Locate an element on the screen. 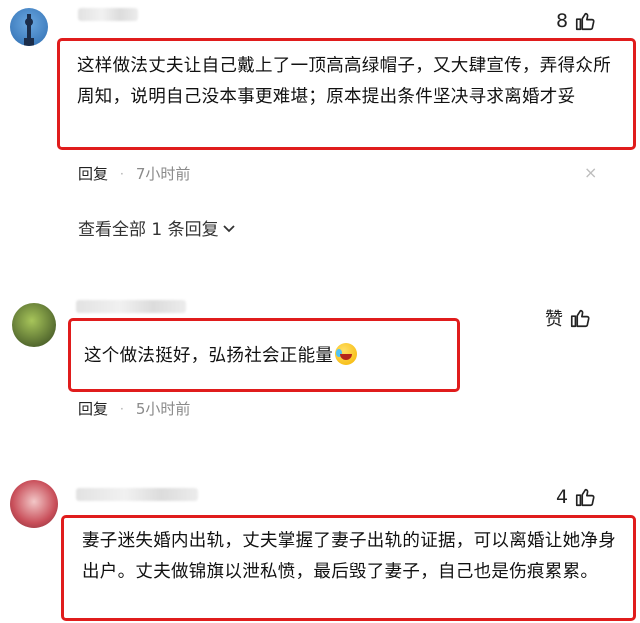 This screenshot has width=640, height=623. comment-meta: 回复 · 5小时前 is located at coordinates (134, 408).